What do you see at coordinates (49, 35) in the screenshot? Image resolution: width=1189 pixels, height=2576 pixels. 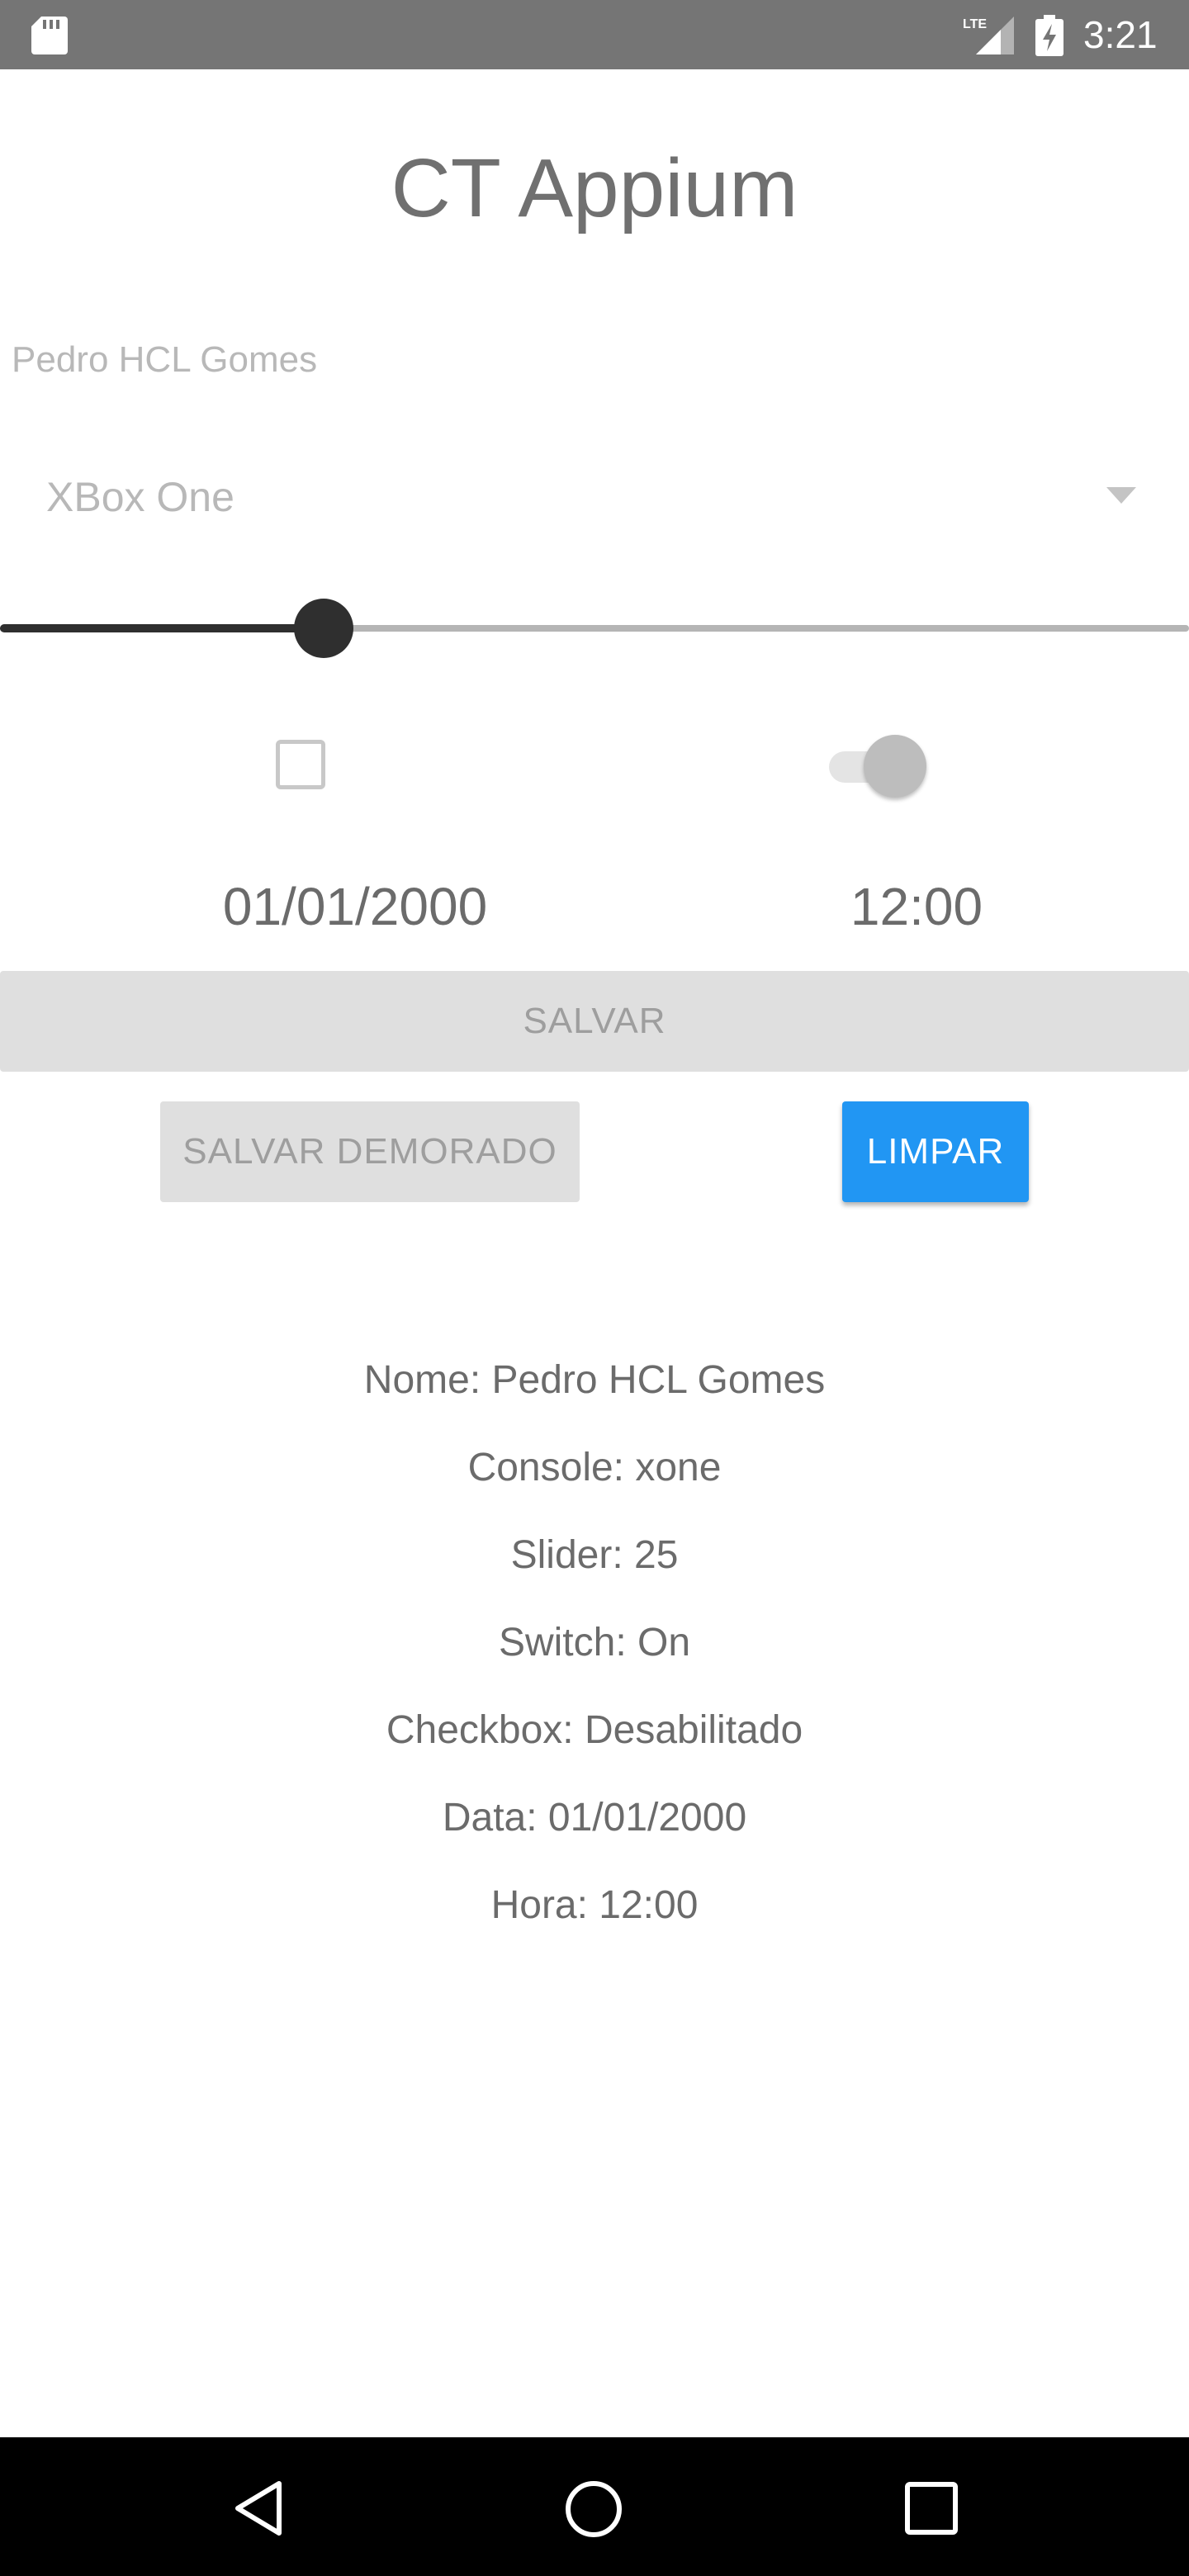 I see `sd-card-icon` at bounding box center [49, 35].